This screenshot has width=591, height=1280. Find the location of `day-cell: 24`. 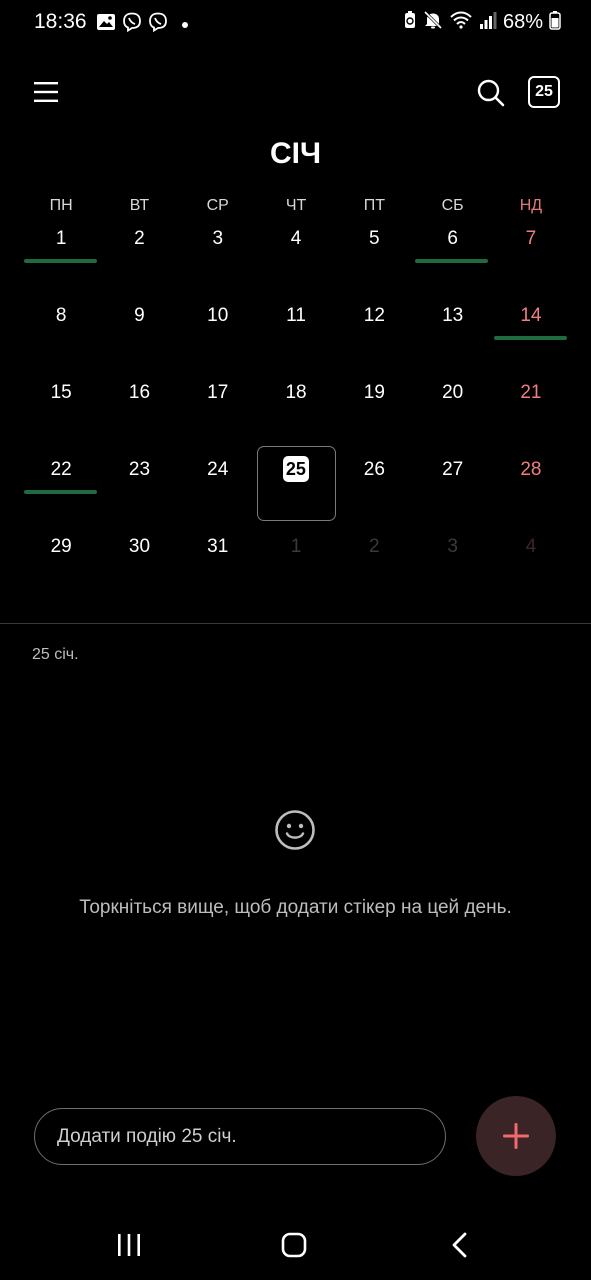

day-cell: 24 is located at coordinates (218, 469).